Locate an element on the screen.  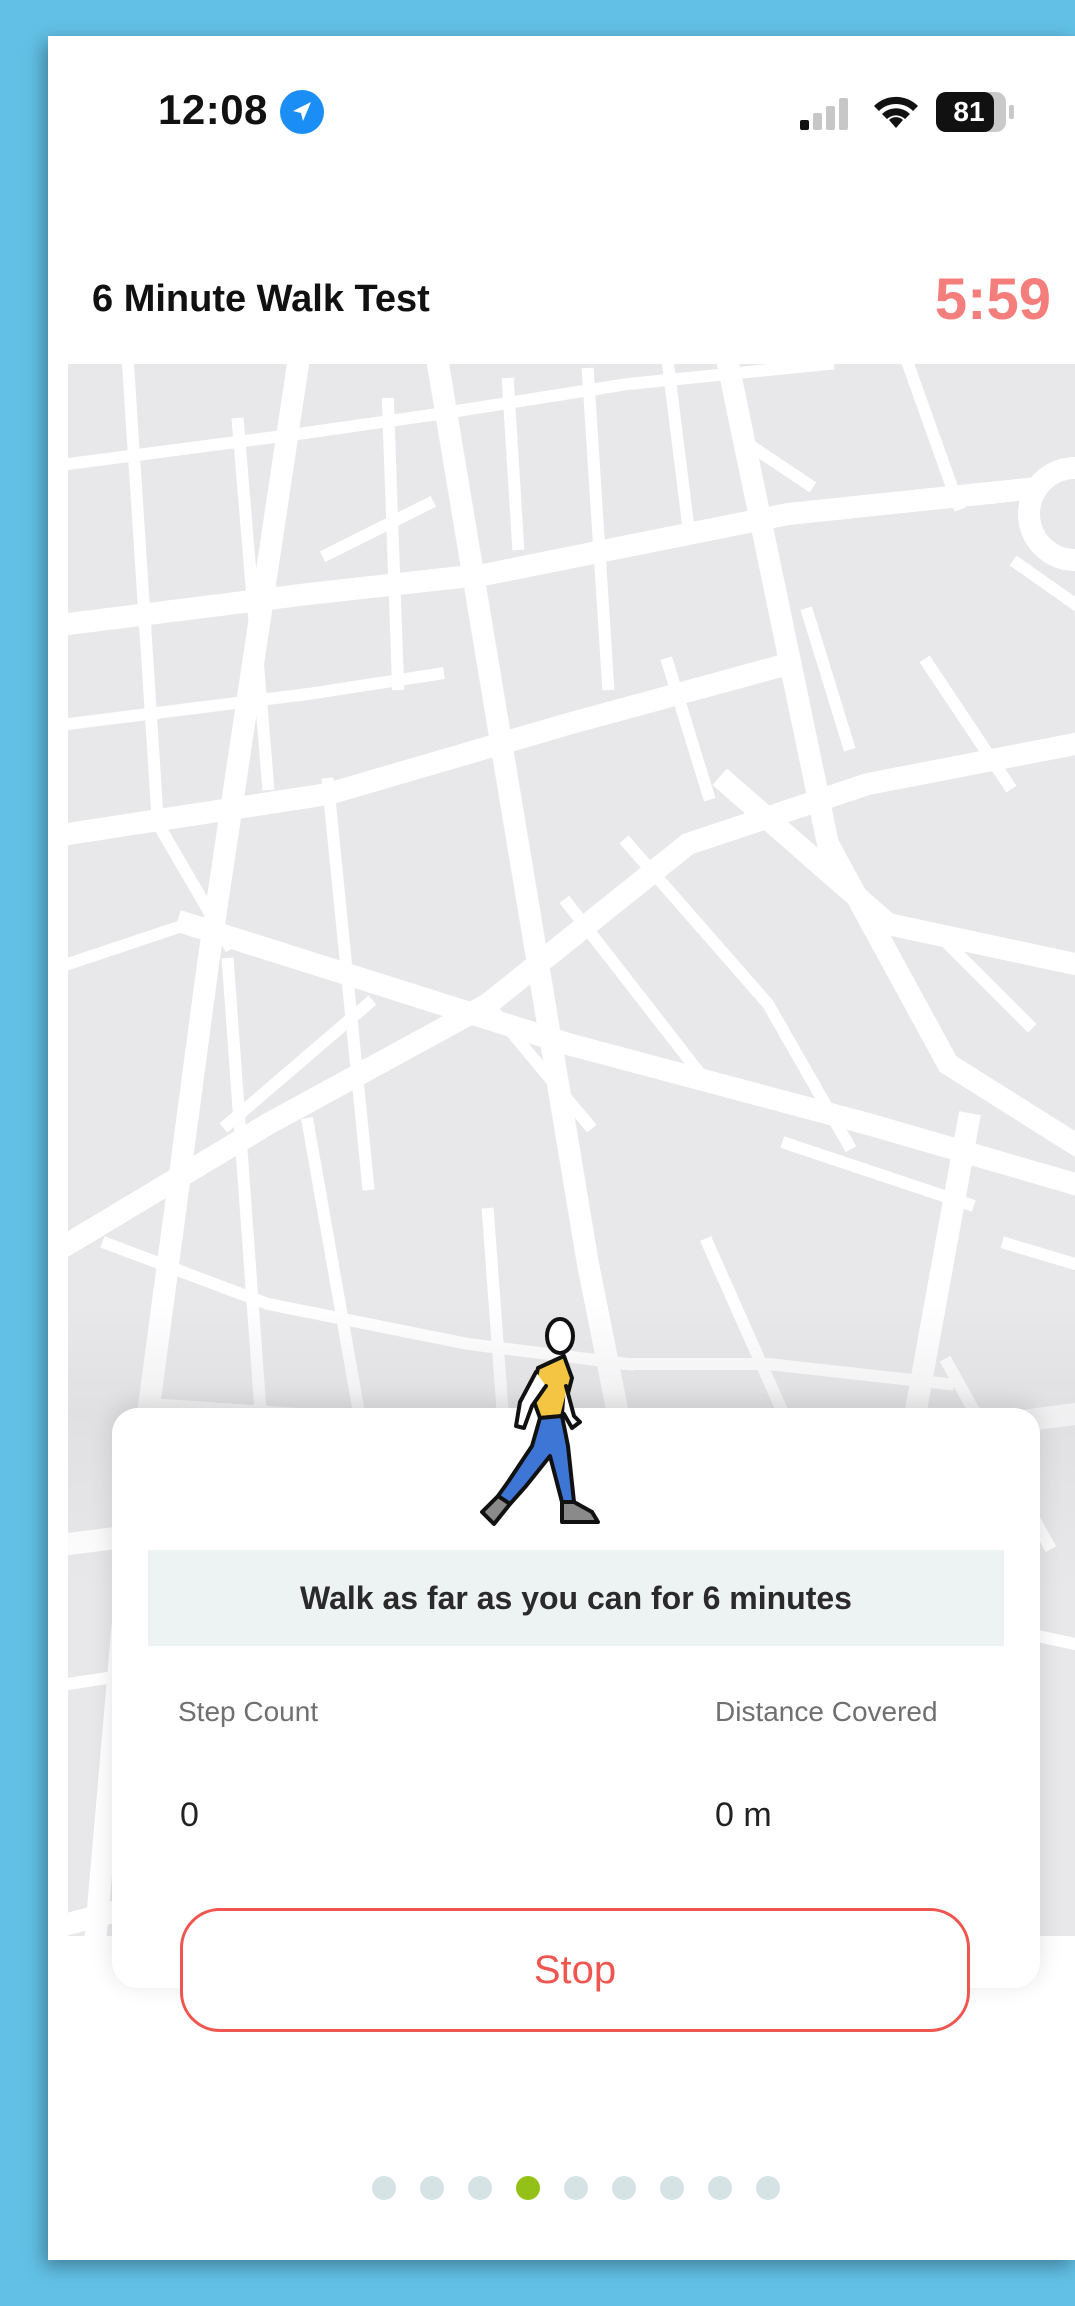
step-count-label: Step Count is located at coordinates (248, 1711).